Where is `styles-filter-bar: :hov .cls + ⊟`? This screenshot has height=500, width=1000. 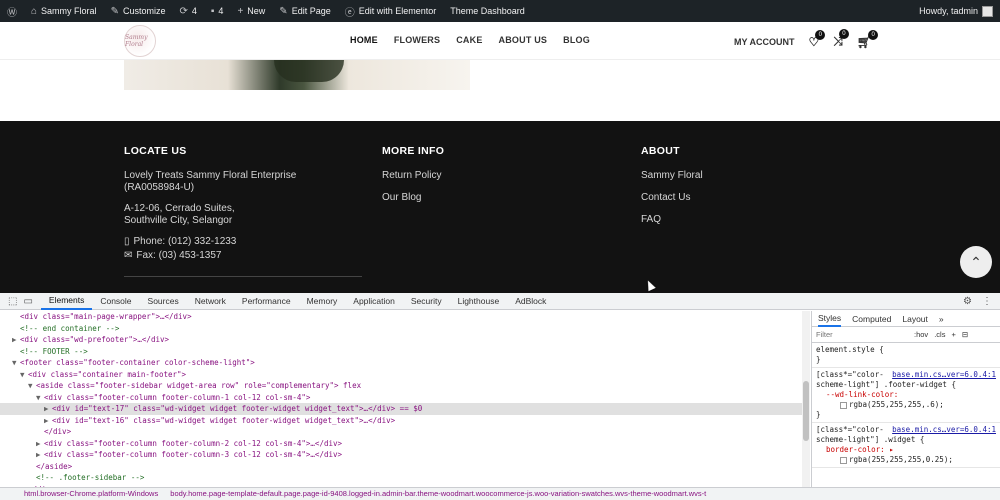 styles-filter-bar: :hov .cls + ⊟ is located at coordinates (906, 335).